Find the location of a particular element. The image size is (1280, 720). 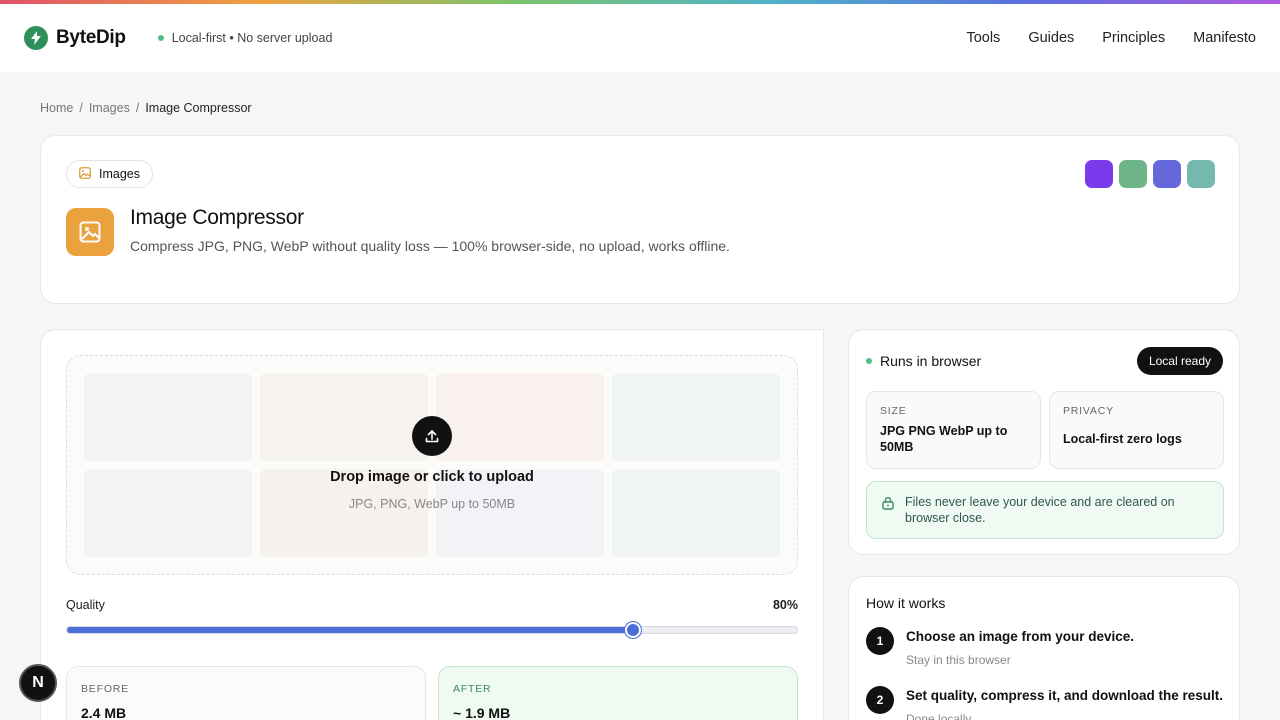

step-title: Choose an image from your device. is located at coordinates (1020, 636).